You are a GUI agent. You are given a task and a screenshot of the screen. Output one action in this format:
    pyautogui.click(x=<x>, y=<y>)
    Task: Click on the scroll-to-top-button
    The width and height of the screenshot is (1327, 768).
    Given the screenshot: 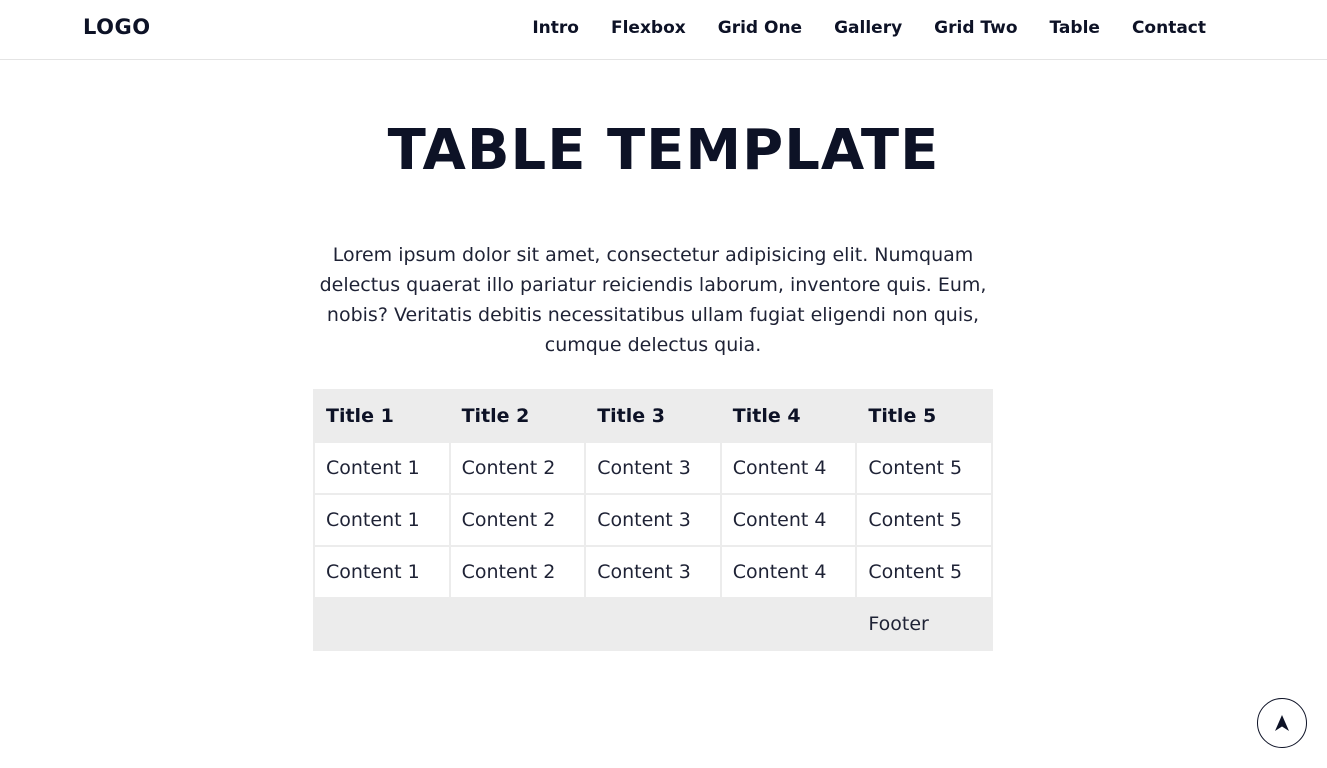 What is the action you would take?
    pyautogui.click(x=1282, y=723)
    